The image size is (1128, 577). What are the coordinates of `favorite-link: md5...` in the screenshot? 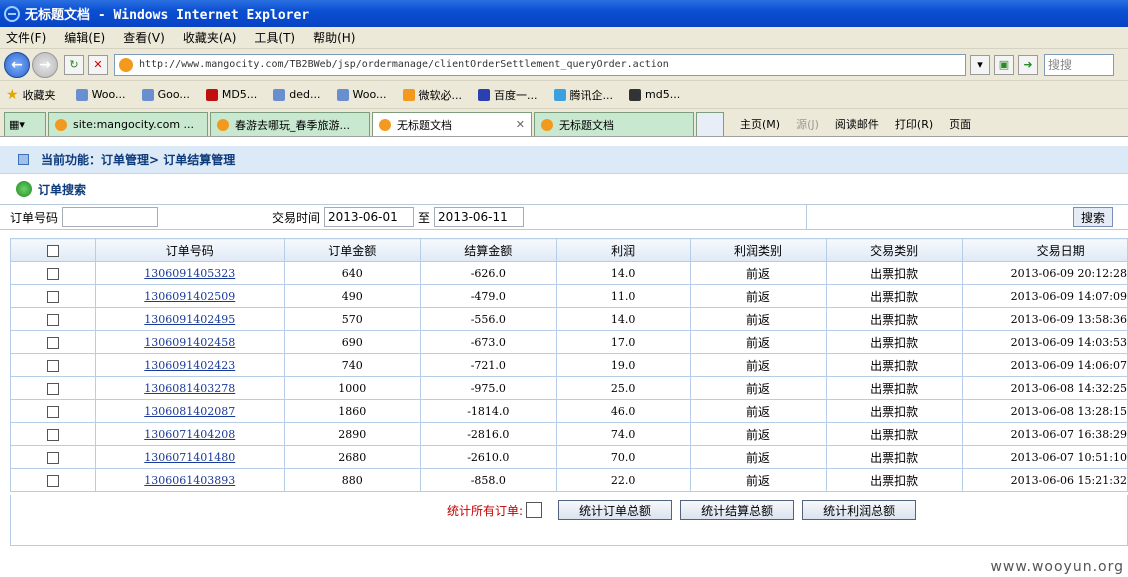 It's located at (654, 94).